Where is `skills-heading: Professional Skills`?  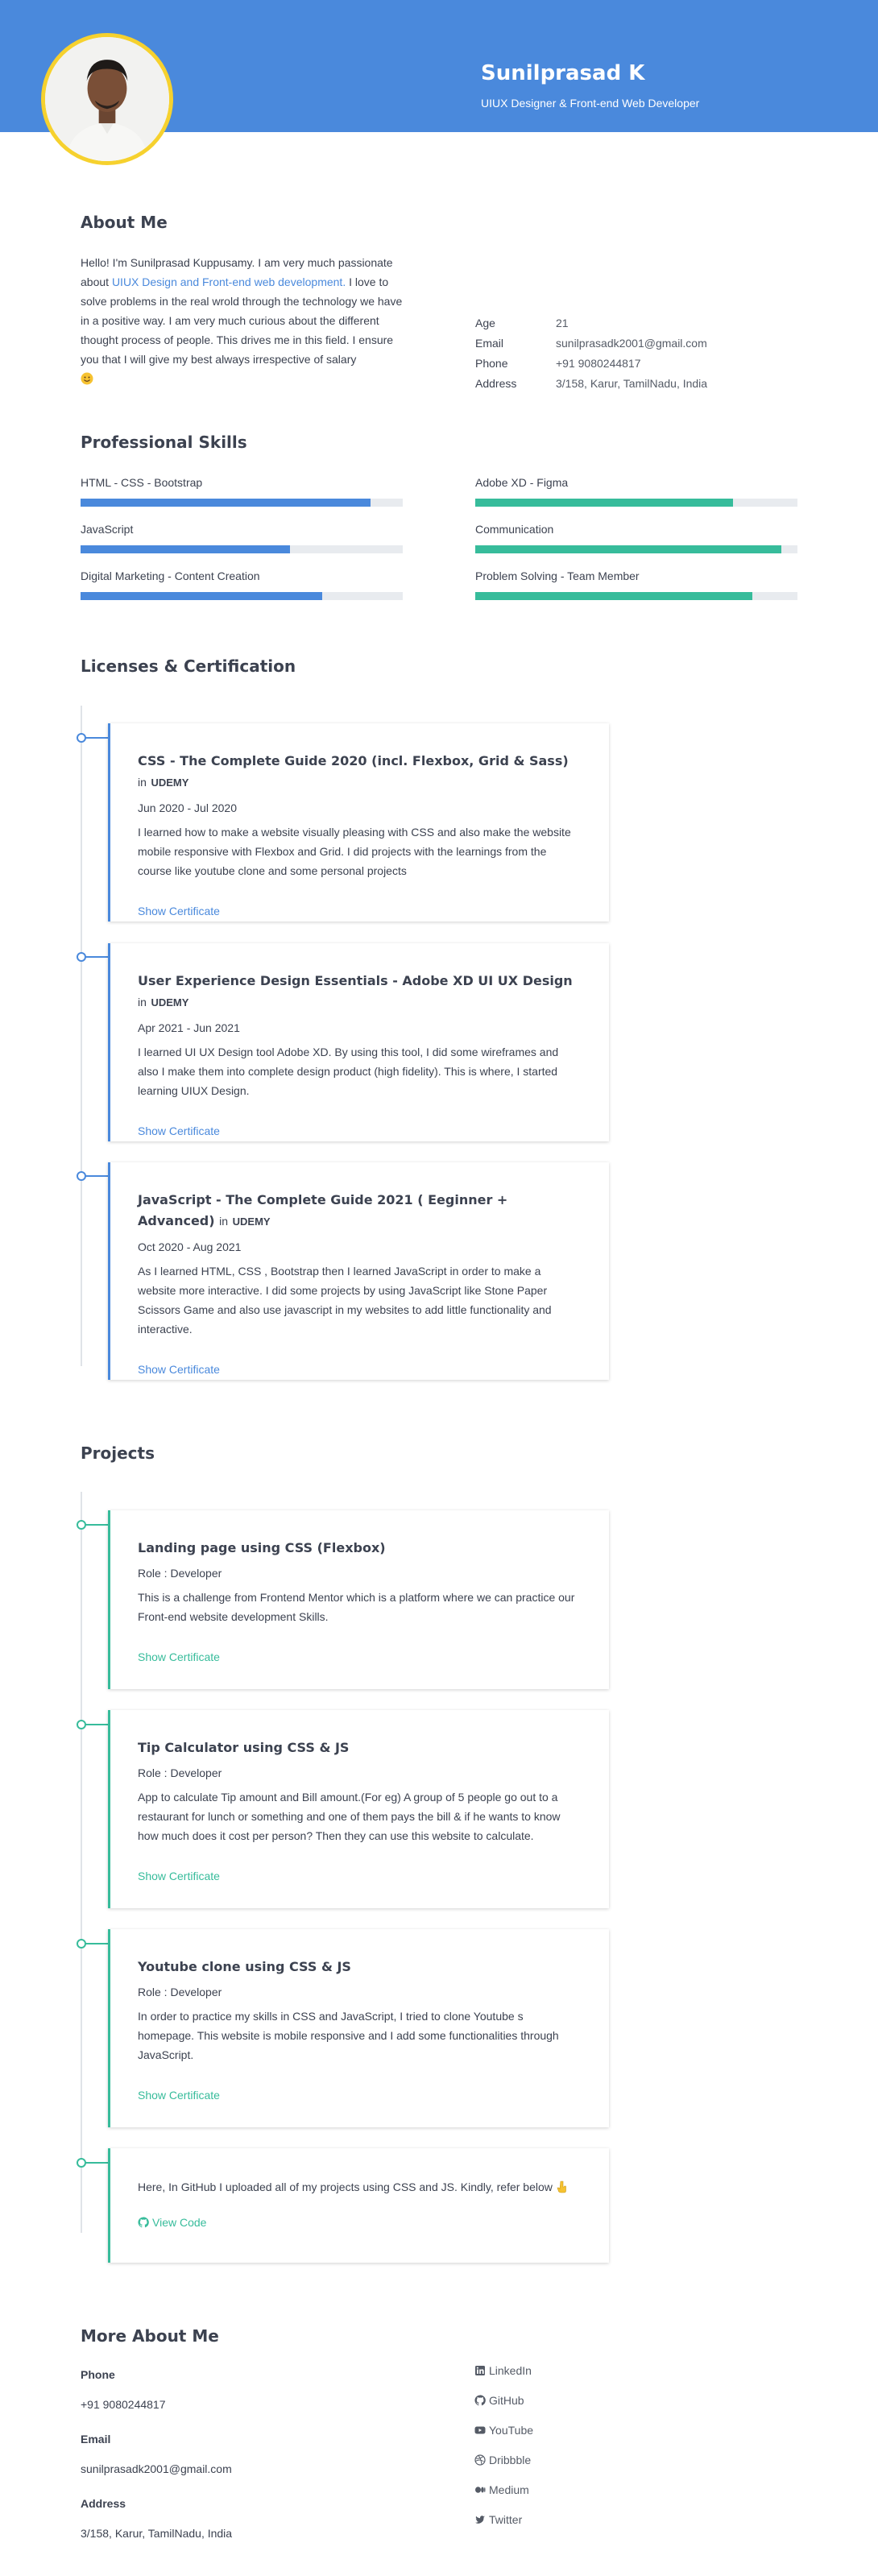
skills-heading: Professional Skills is located at coordinates (164, 442).